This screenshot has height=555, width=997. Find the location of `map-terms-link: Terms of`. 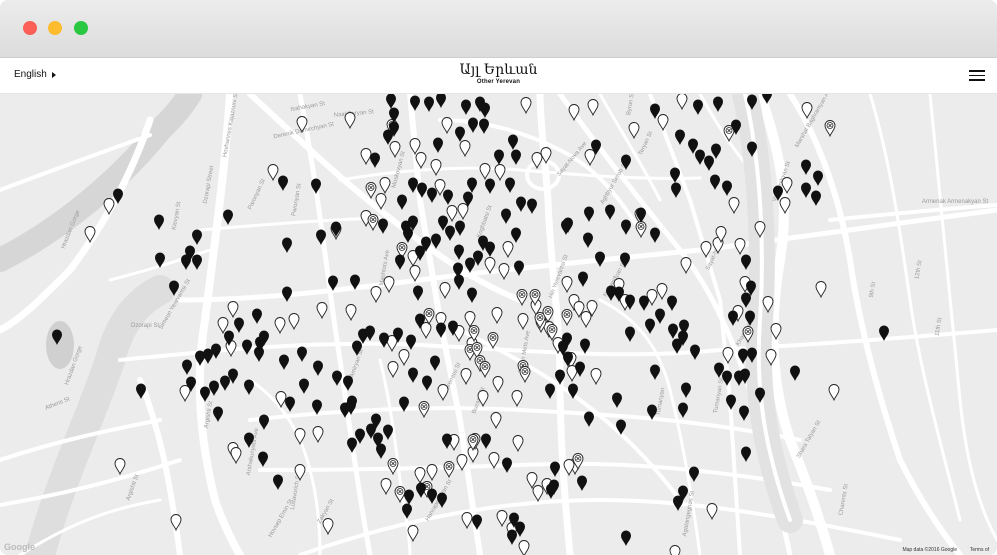

map-terms-link: Terms of is located at coordinates (979, 550).